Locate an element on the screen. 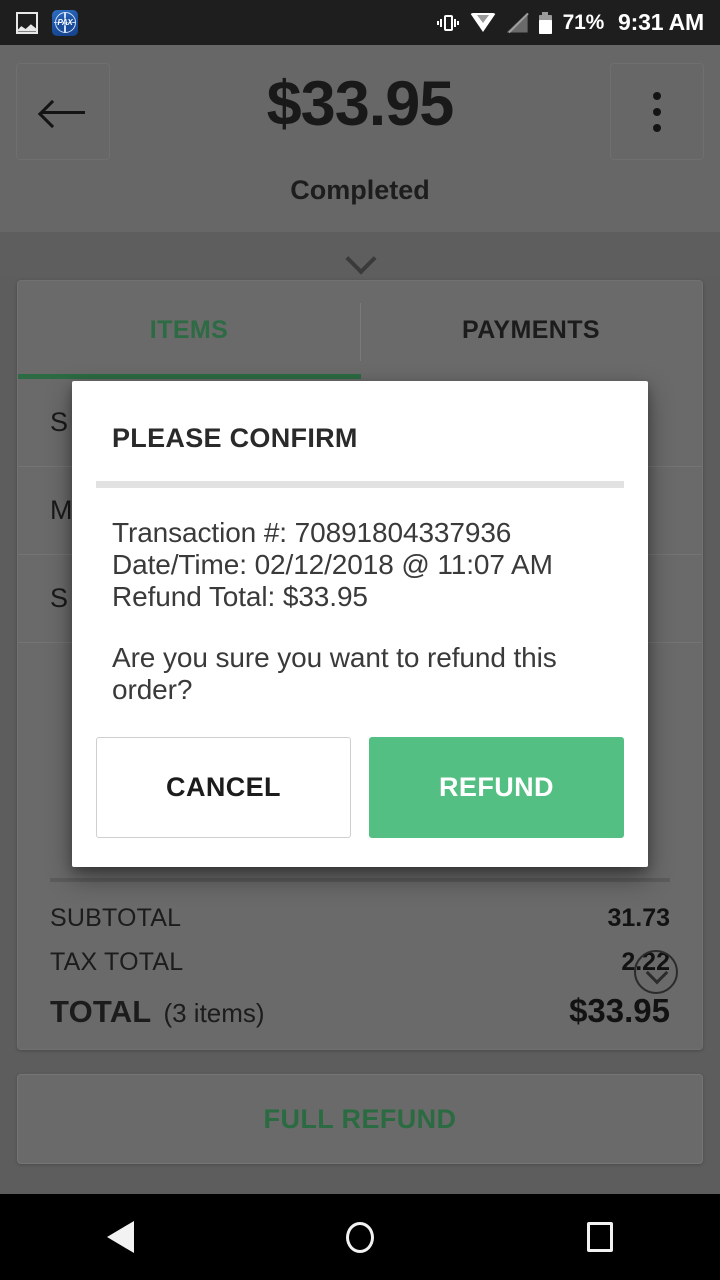 The width and height of the screenshot is (720, 1280). clock-label: 9:31 AM is located at coordinates (661, 22).